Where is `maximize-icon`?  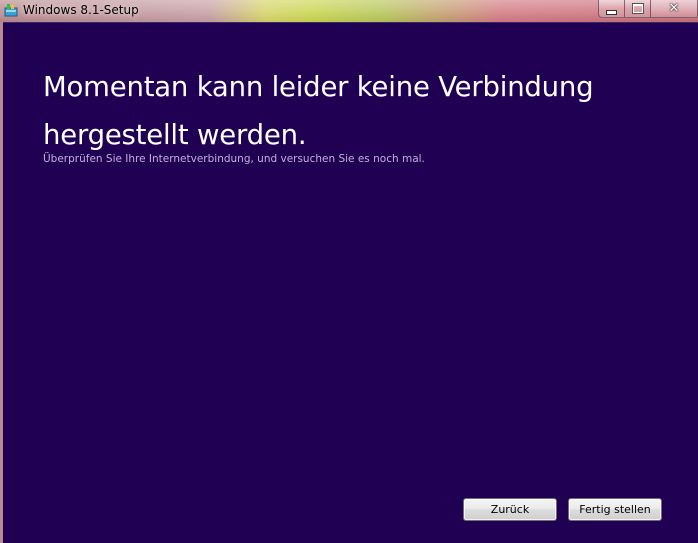 maximize-icon is located at coordinates (637, 8).